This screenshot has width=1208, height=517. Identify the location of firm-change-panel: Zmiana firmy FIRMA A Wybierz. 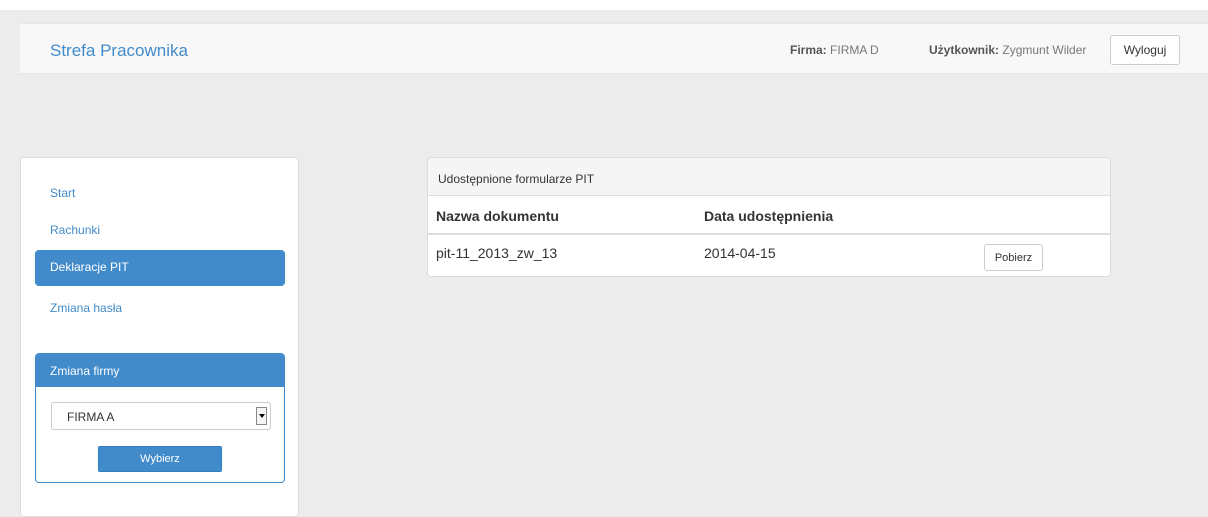
(160, 418).